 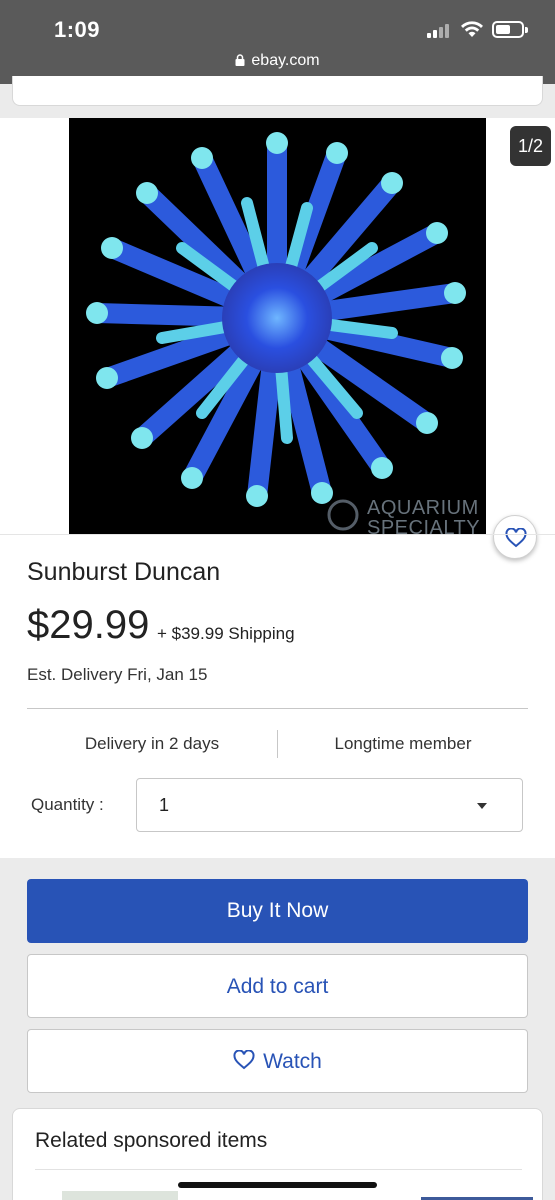 I want to click on related-divider, so click(x=278, y=1169).